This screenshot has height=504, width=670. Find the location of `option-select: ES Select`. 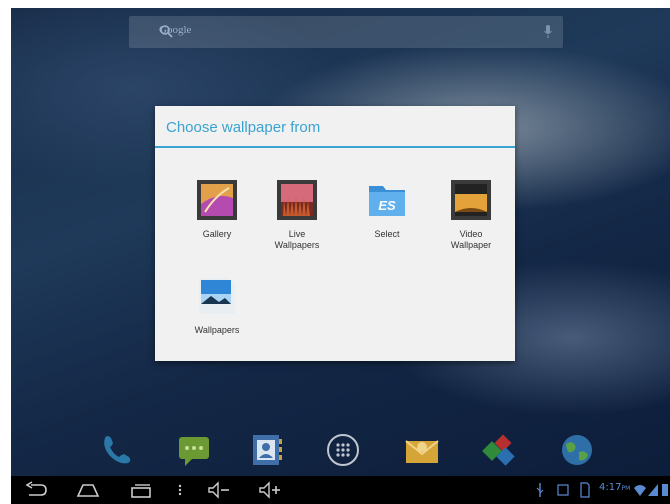

option-select: ES Select is located at coordinates (387, 209).